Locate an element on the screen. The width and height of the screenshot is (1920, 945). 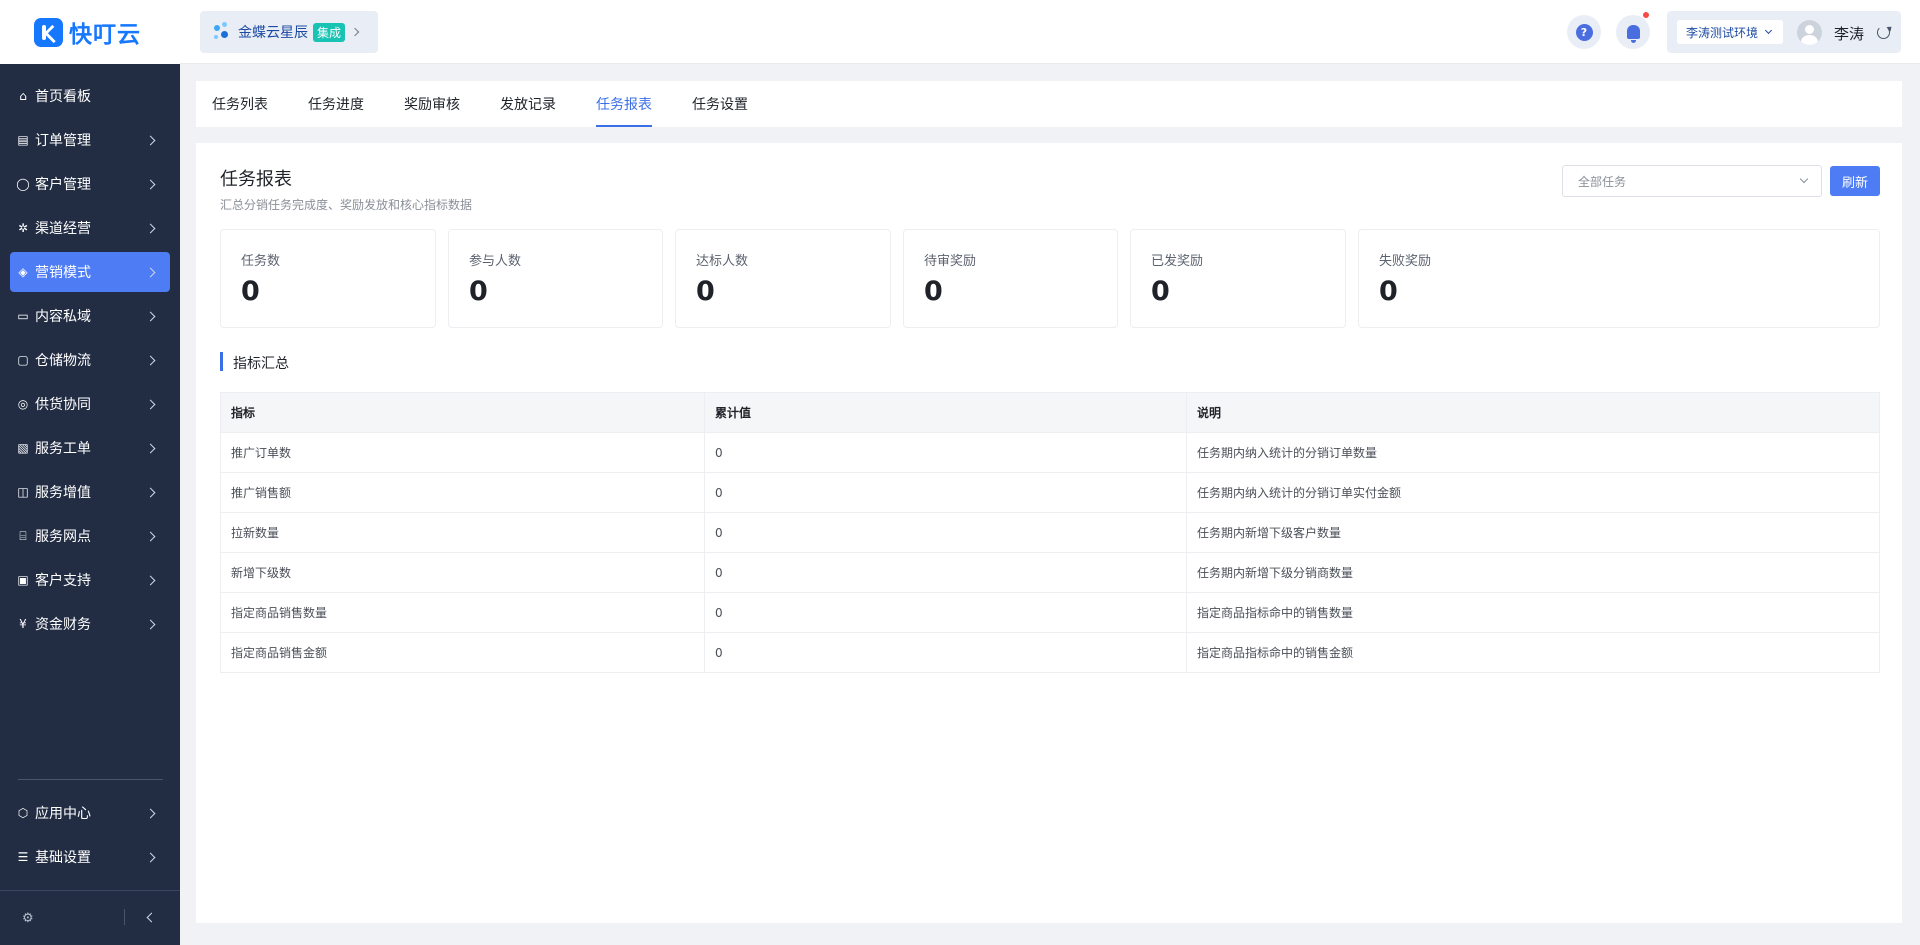
help-icon: ? is located at coordinates (1584, 32).